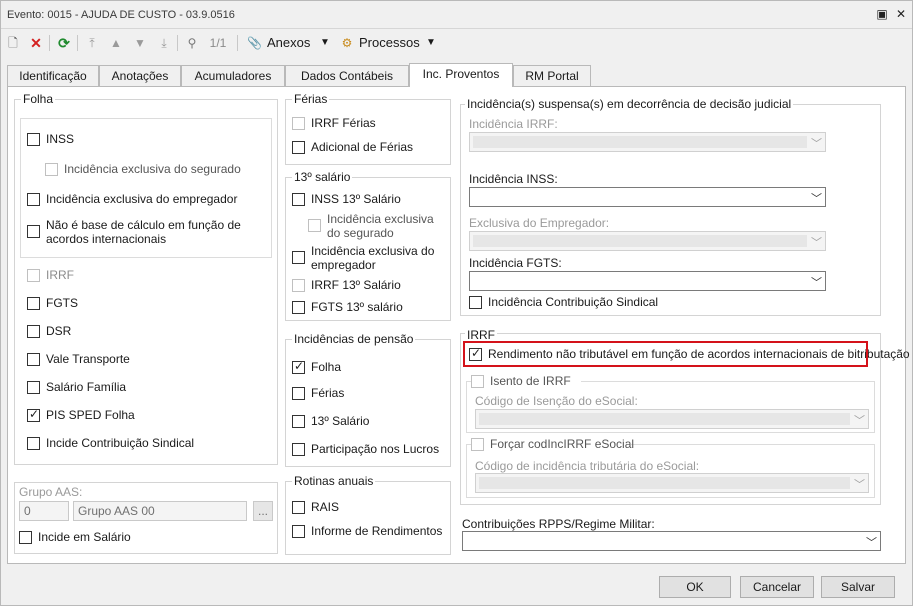 Image resolution: width=913 pixels, height=606 pixels. What do you see at coordinates (594, 303) in the screenshot?
I see `inc-contrib-sindical-checkbox: Incidência Contribuição Sindical` at bounding box center [594, 303].